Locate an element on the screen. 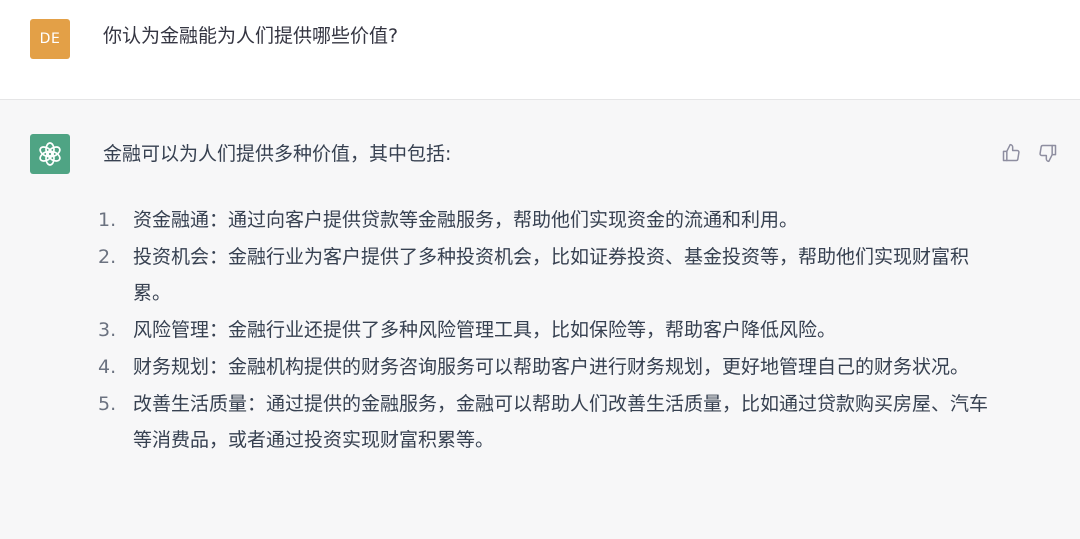 The width and height of the screenshot is (1080, 539). thumbs-down-icon is located at coordinates (1048, 153).